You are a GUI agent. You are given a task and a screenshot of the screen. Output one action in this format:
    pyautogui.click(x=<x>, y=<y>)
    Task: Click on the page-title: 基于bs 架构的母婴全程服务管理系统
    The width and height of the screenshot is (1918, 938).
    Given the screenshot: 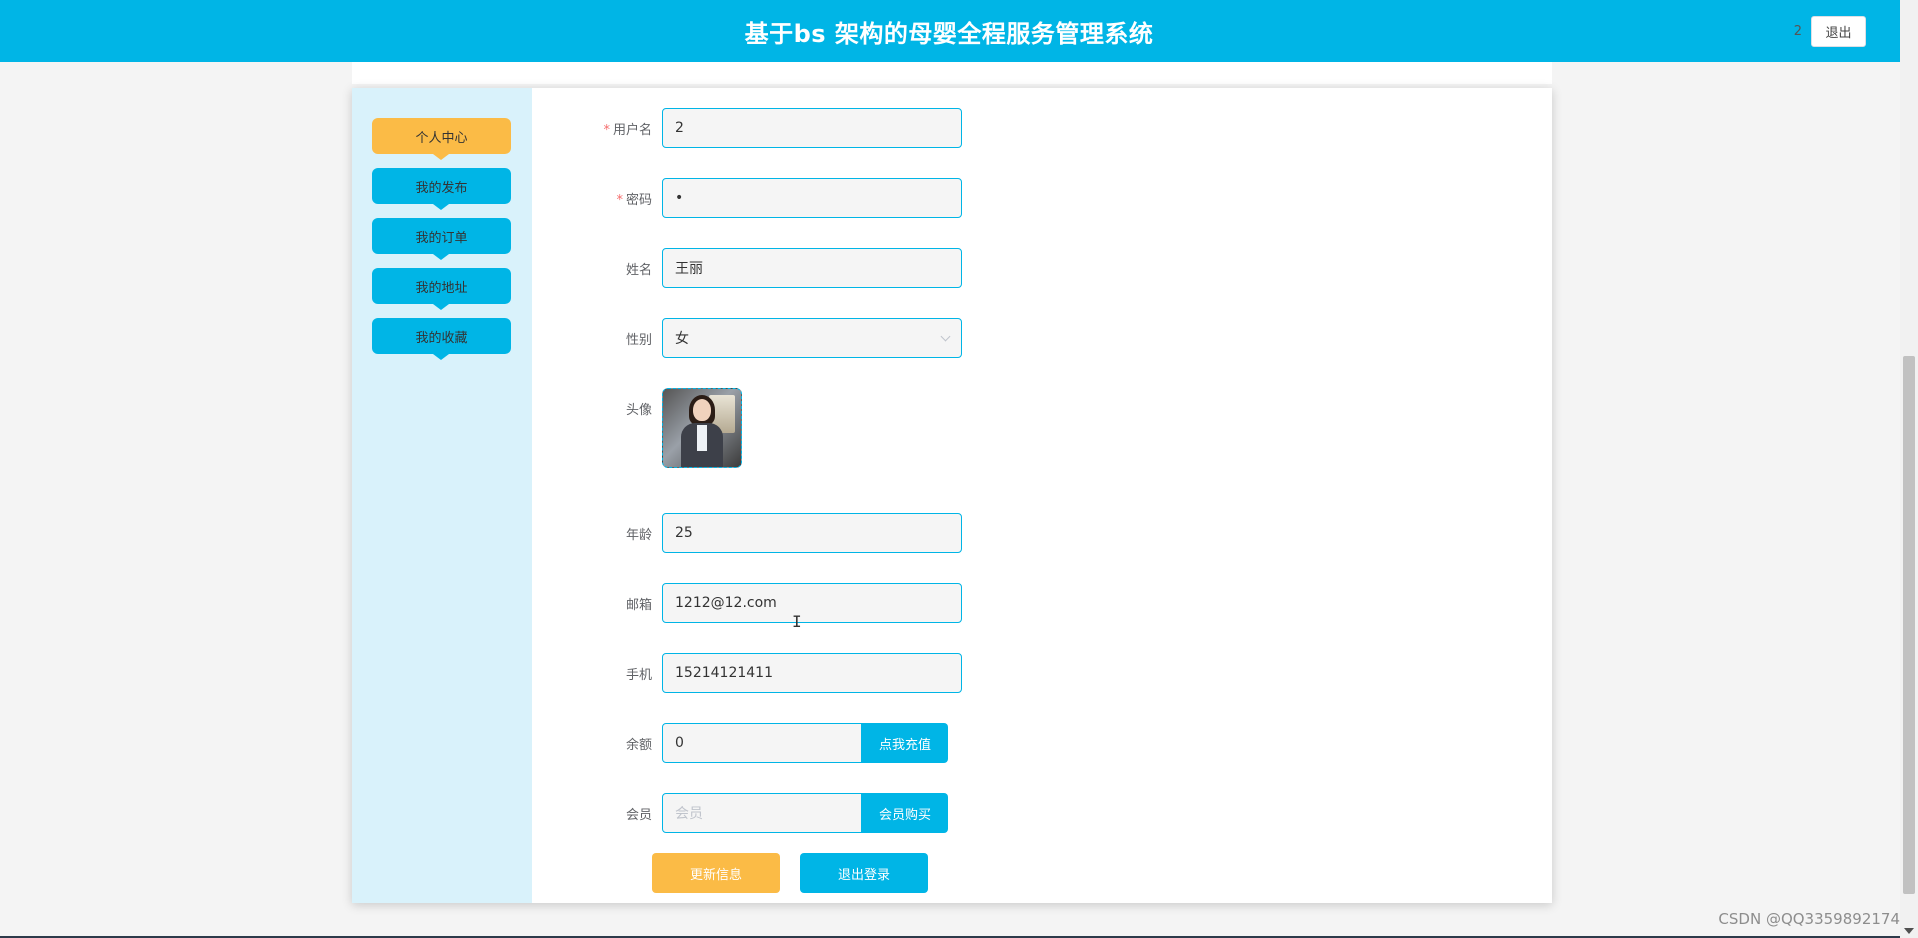 What is the action you would take?
    pyautogui.click(x=949, y=33)
    